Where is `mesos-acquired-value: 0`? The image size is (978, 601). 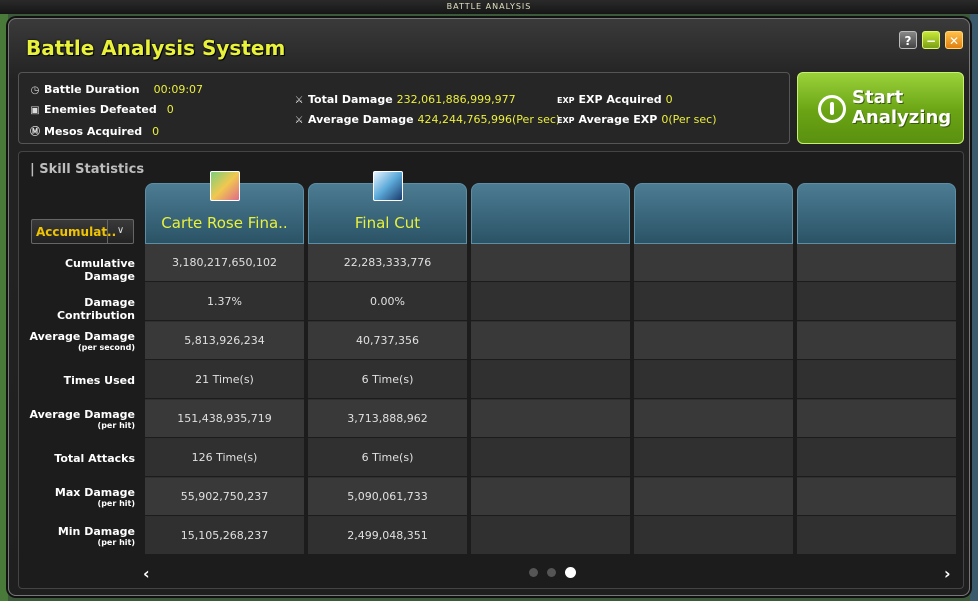 mesos-acquired-value: 0 is located at coordinates (156, 131).